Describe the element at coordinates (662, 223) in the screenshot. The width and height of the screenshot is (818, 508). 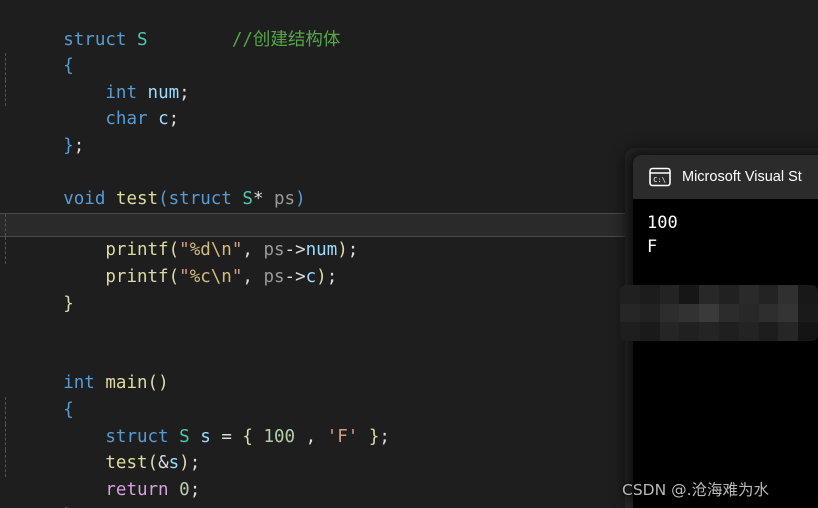
I see `console-output-line: 100` at that location.